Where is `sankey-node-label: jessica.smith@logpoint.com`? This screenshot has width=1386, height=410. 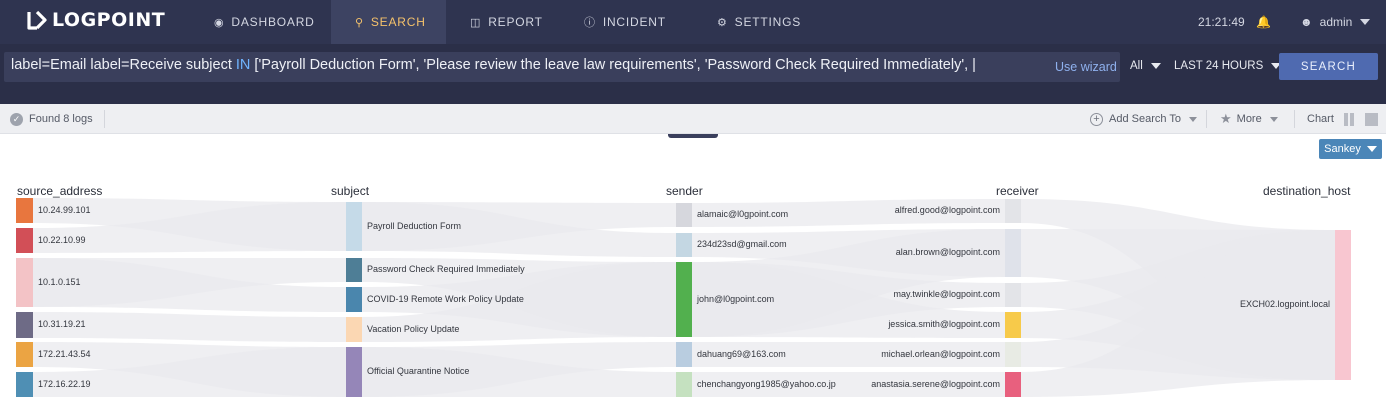 sankey-node-label: jessica.smith@logpoint.com is located at coordinates (944, 324).